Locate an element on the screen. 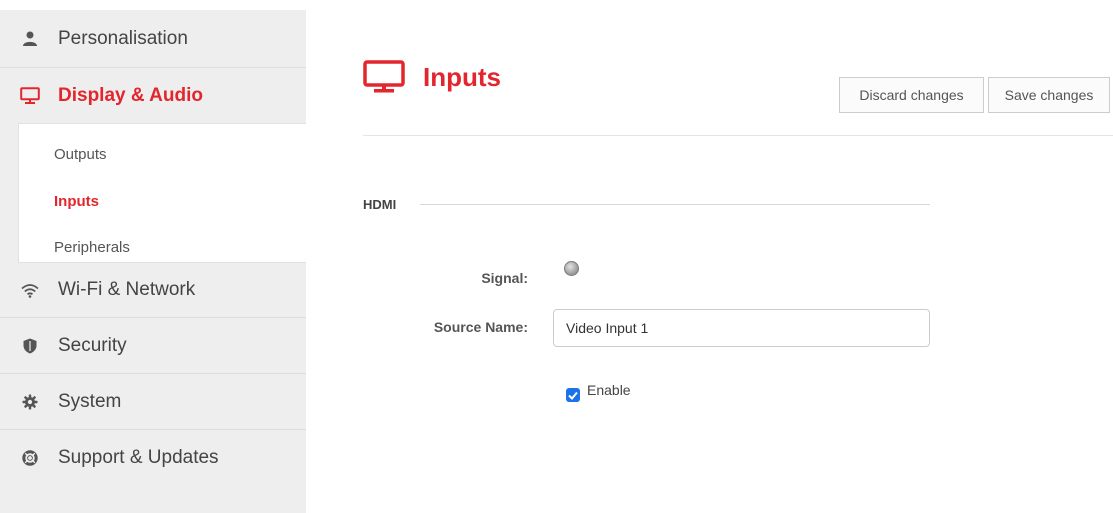  source-name-input is located at coordinates (741, 328).